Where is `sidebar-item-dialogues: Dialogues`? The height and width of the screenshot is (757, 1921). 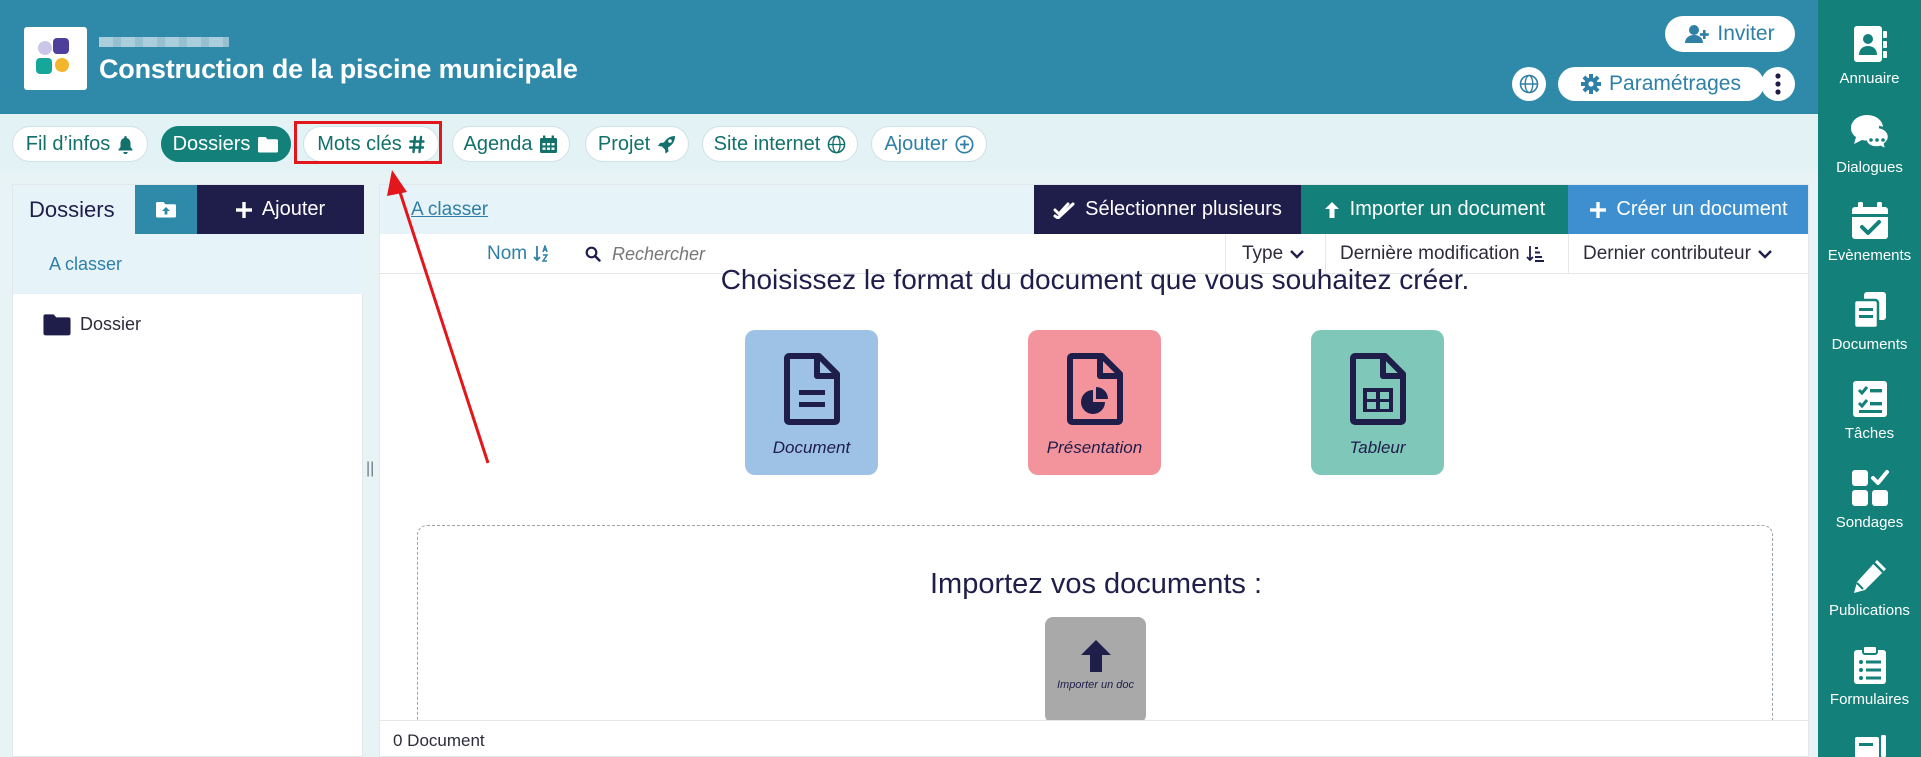
sidebar-item-dialogues: Dialogues is located at coordinates (1869, 144).